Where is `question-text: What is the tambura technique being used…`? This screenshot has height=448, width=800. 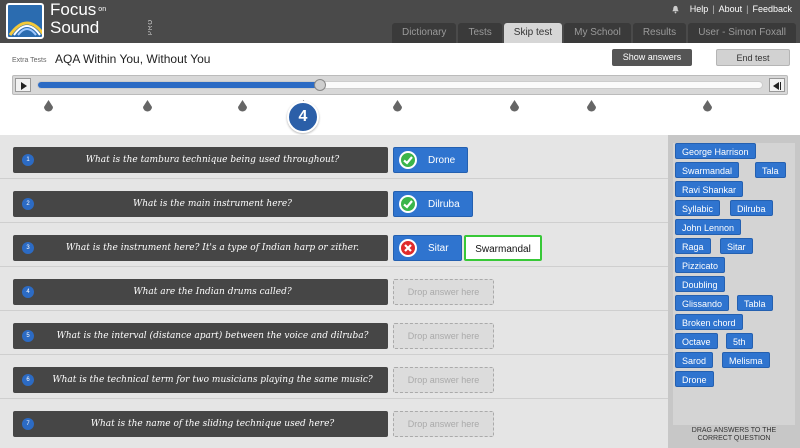
question-text: What is the tambura technique being used… is located at coordinates (212, 160).